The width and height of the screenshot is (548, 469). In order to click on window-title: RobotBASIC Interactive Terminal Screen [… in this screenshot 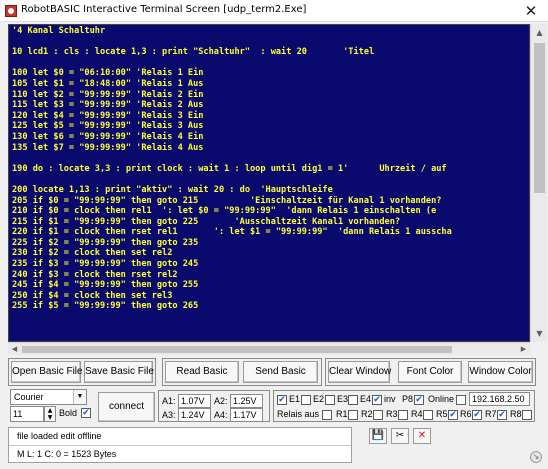, I will do `click(164, 9)`.